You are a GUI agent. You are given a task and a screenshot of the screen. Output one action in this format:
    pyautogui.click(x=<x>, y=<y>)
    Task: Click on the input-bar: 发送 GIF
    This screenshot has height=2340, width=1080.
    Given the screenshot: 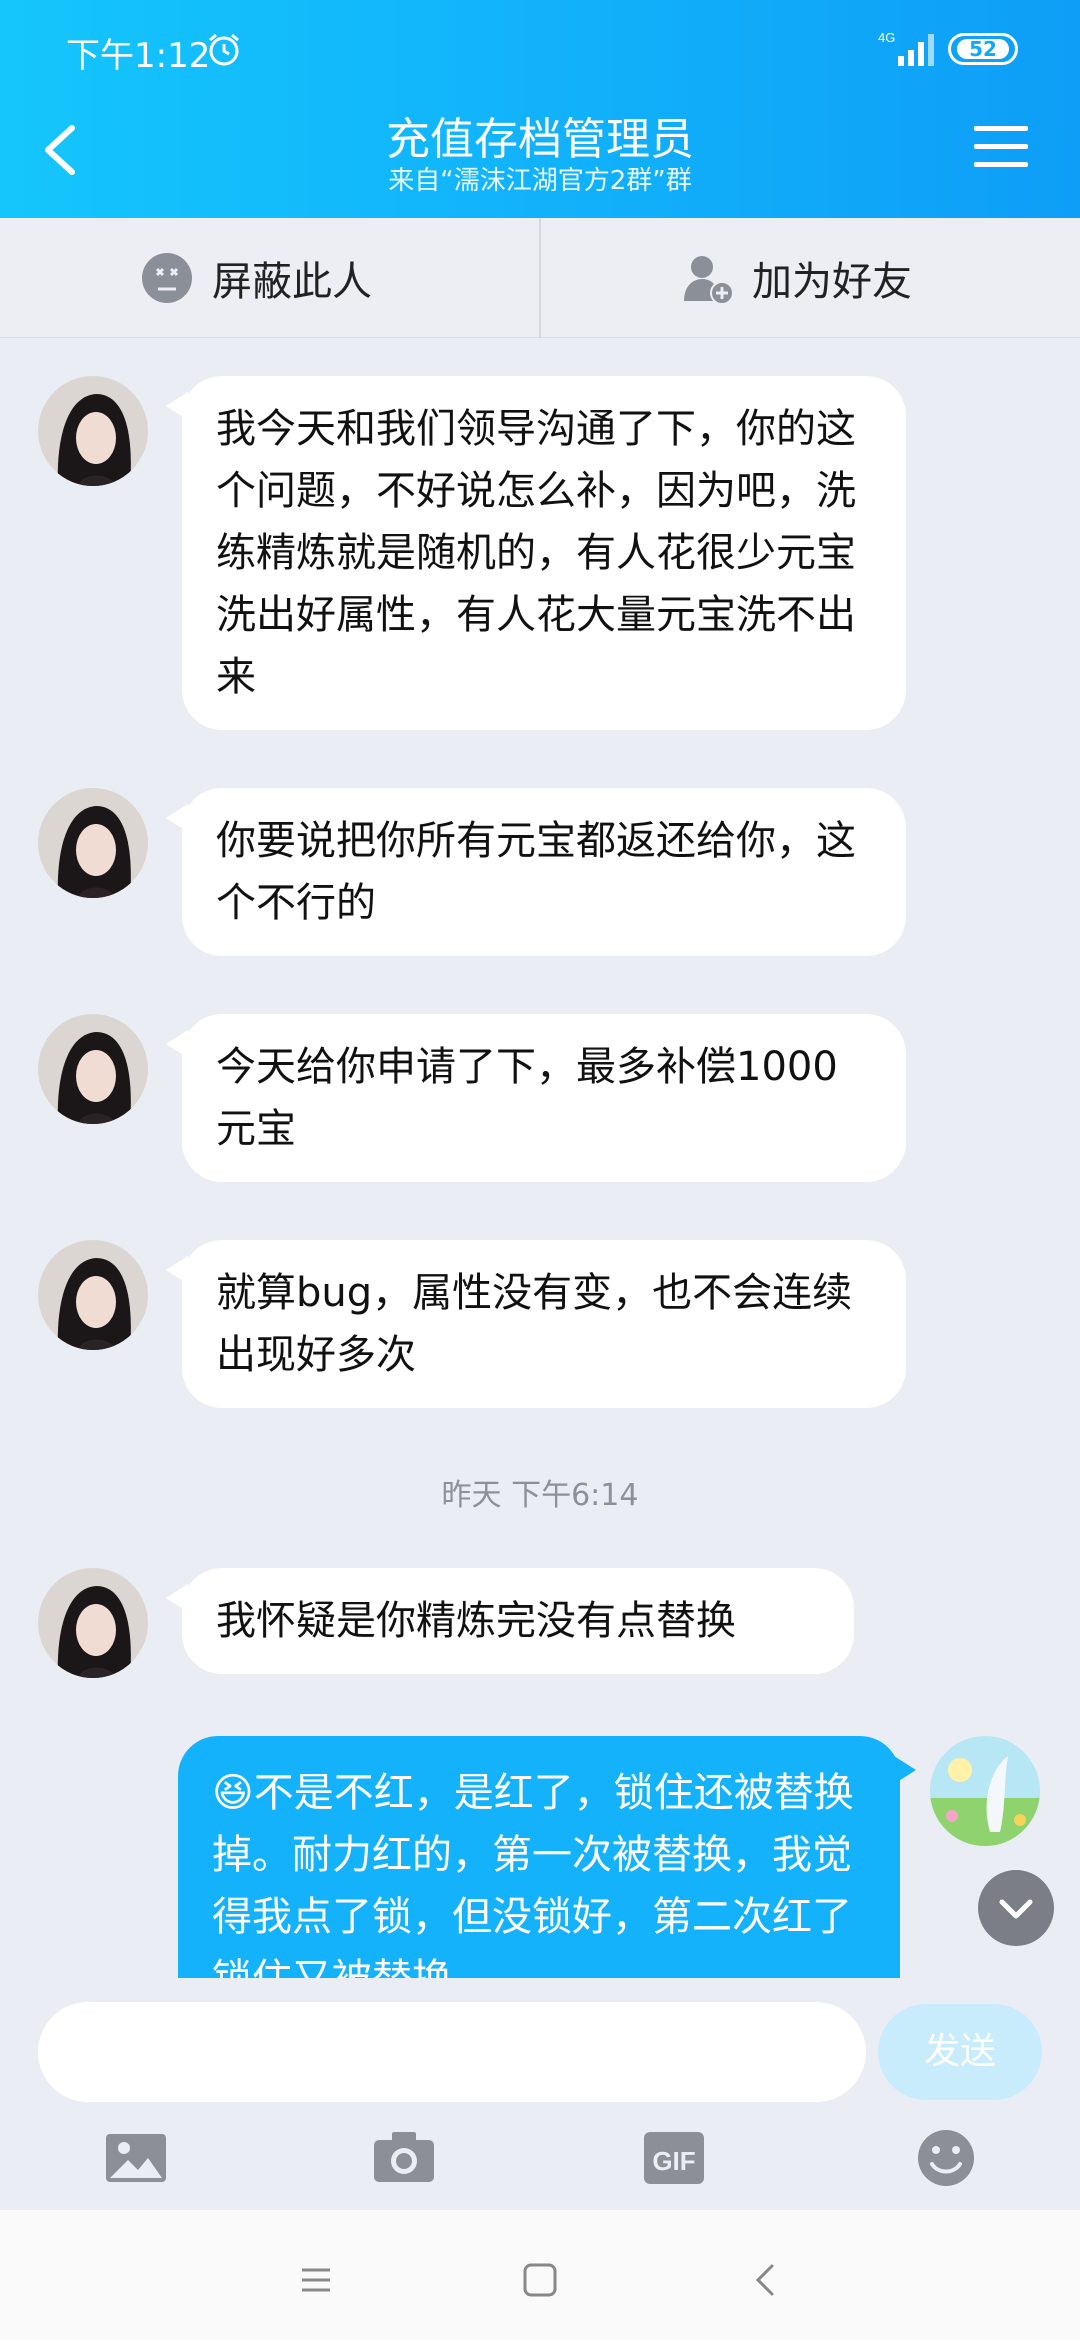 What is the action you would take?
    pyautogui.click(x=540, y=2094)
    